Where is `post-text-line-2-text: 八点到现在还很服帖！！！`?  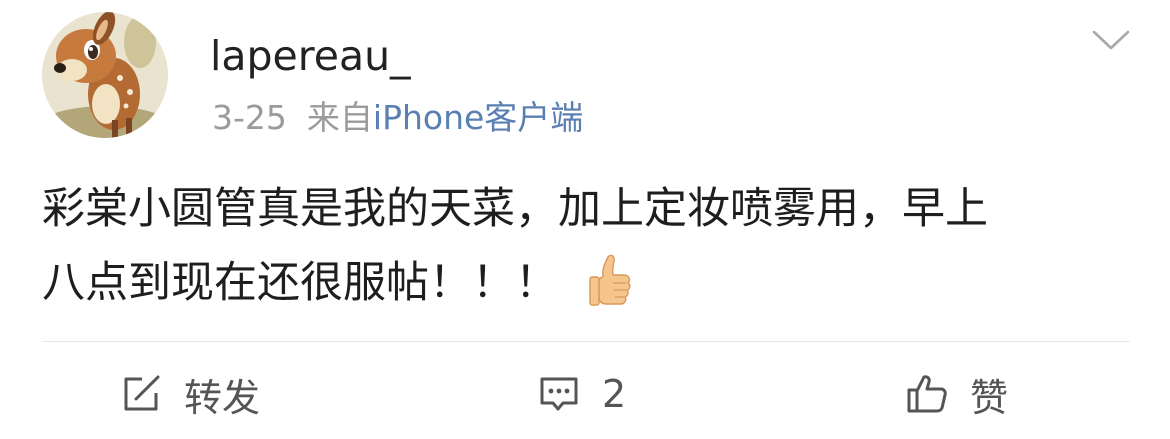
post-text-line-2-text: 八点到现在还很服帖！！！ is located at coordinates (300, 283).